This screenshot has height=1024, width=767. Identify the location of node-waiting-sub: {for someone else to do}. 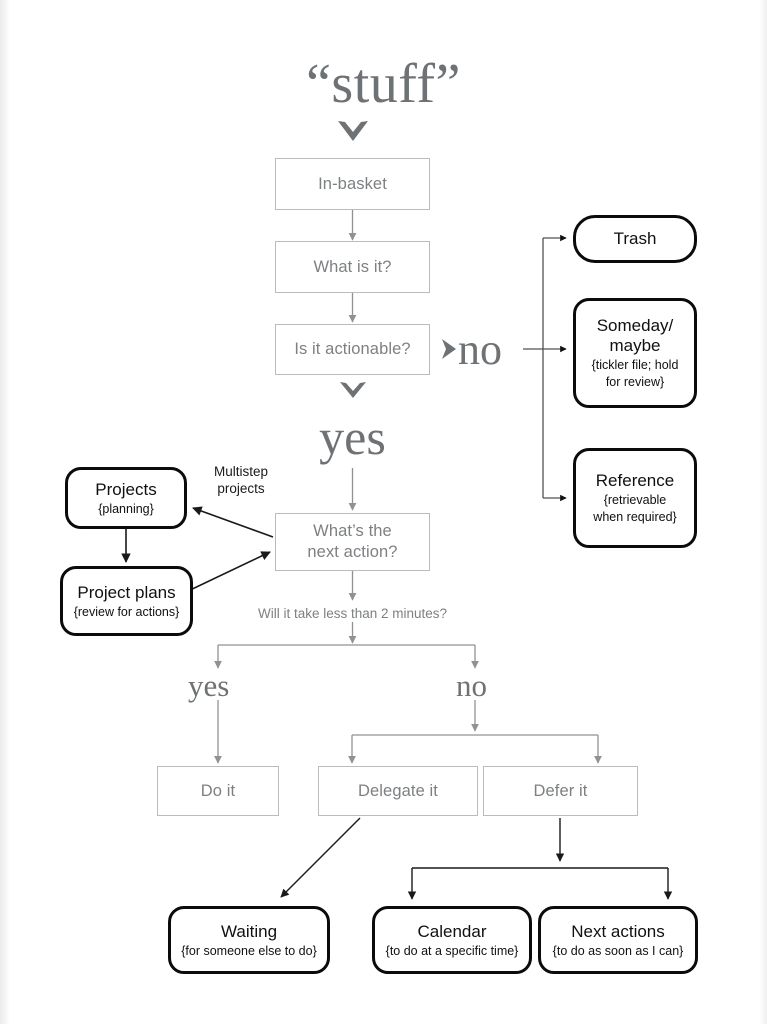
(249, 950).